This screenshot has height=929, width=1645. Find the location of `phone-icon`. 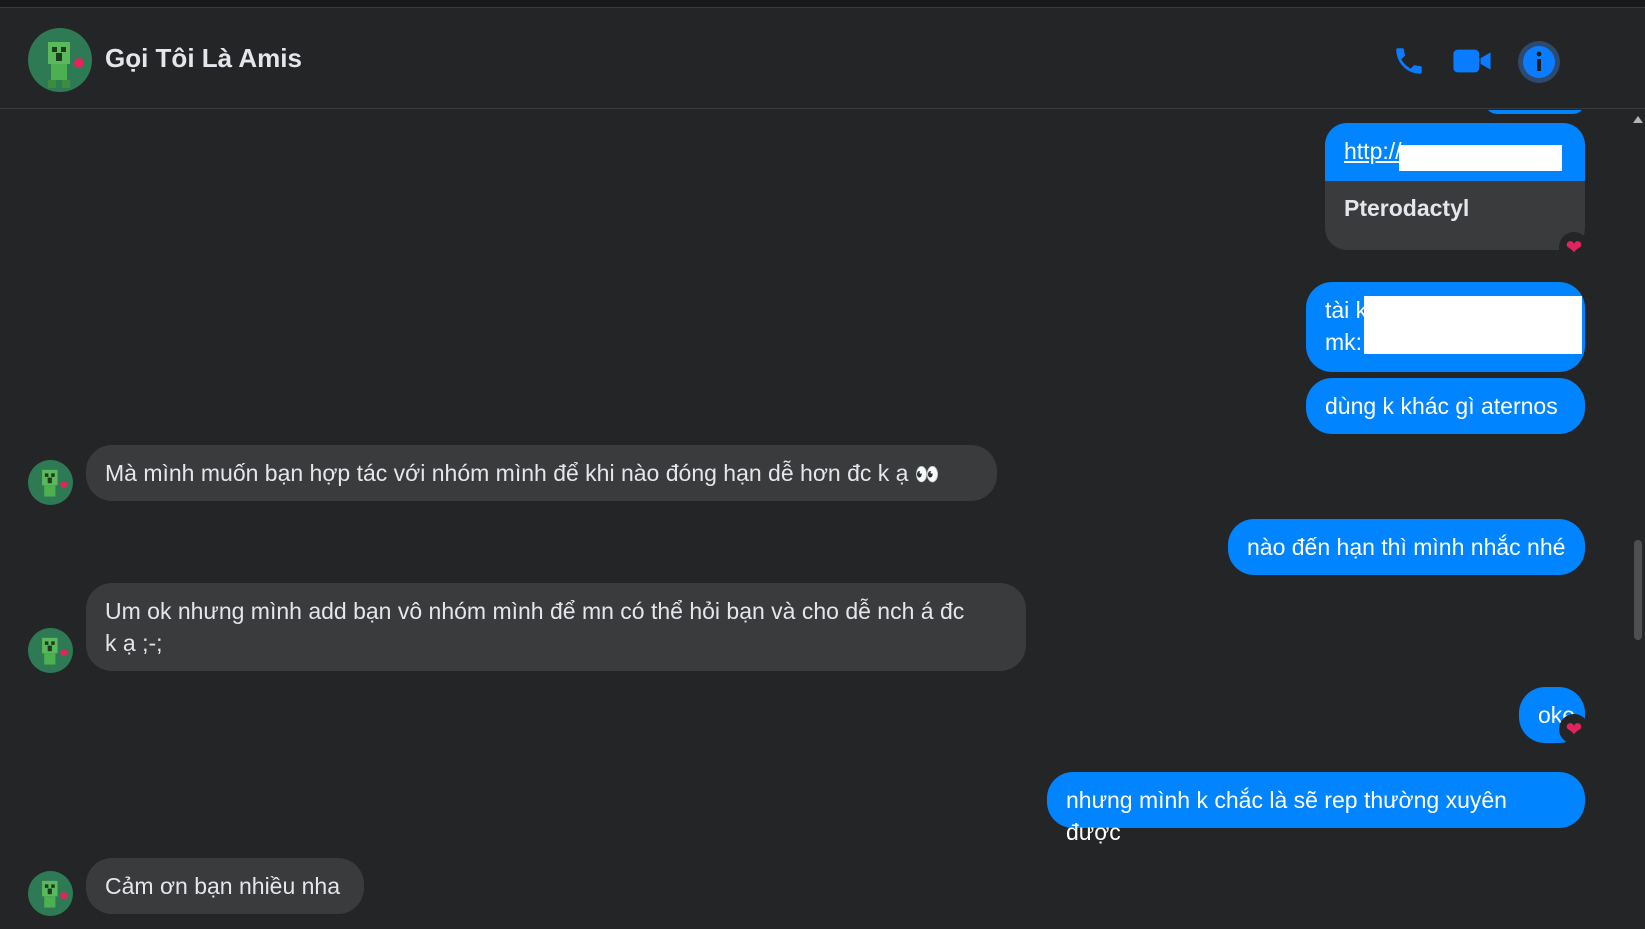

phone-icon is located at coordinates (1409, 61).